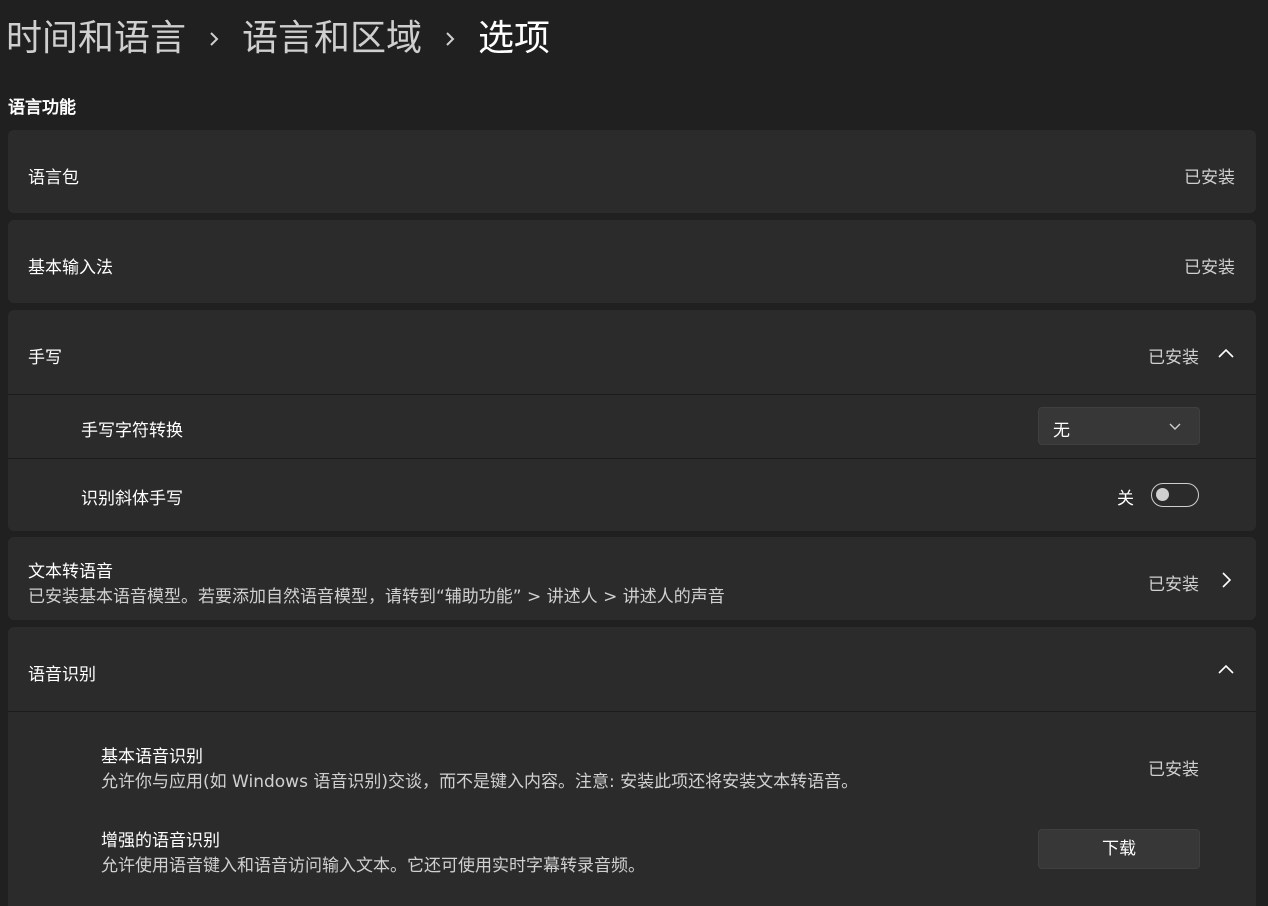 Image resolution: width=1268 pixels, height=906 pixels. I want to click on basic-speech-label: 基本语音识别, so click(152, 757).